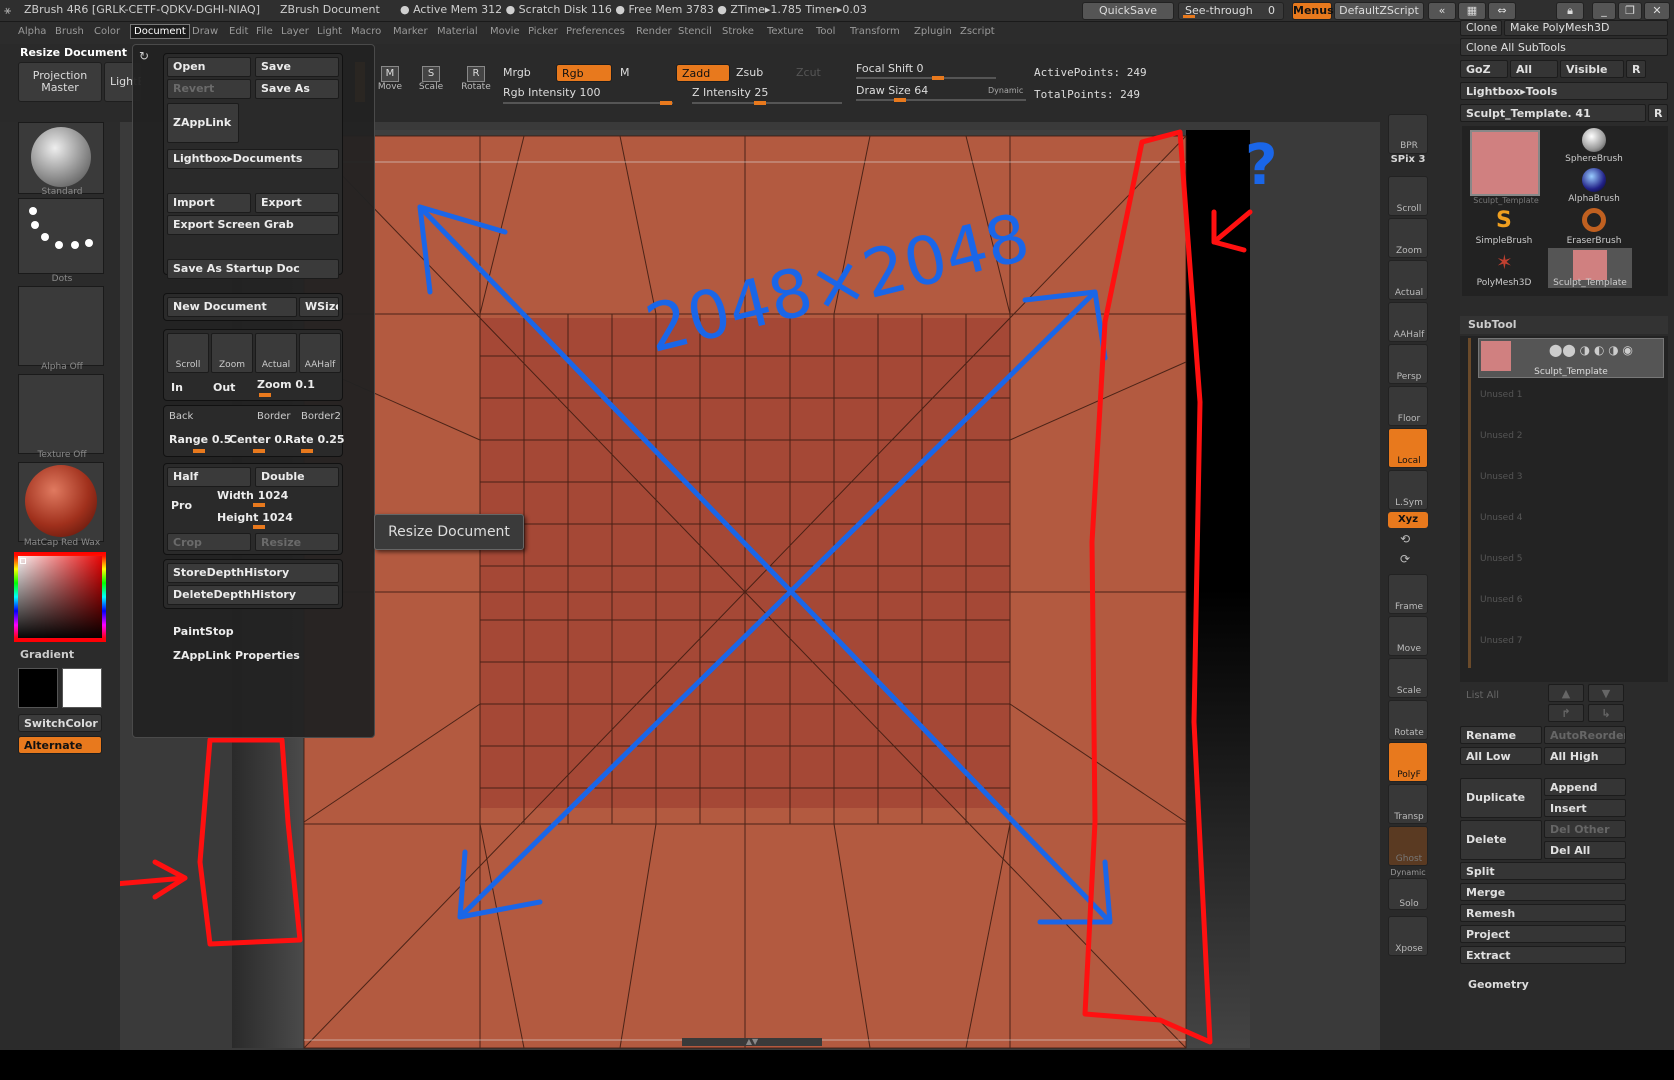 The image size is (1674, 1080). I want to click on draw-size-slider: Draw Size 64, so click(892, 90).